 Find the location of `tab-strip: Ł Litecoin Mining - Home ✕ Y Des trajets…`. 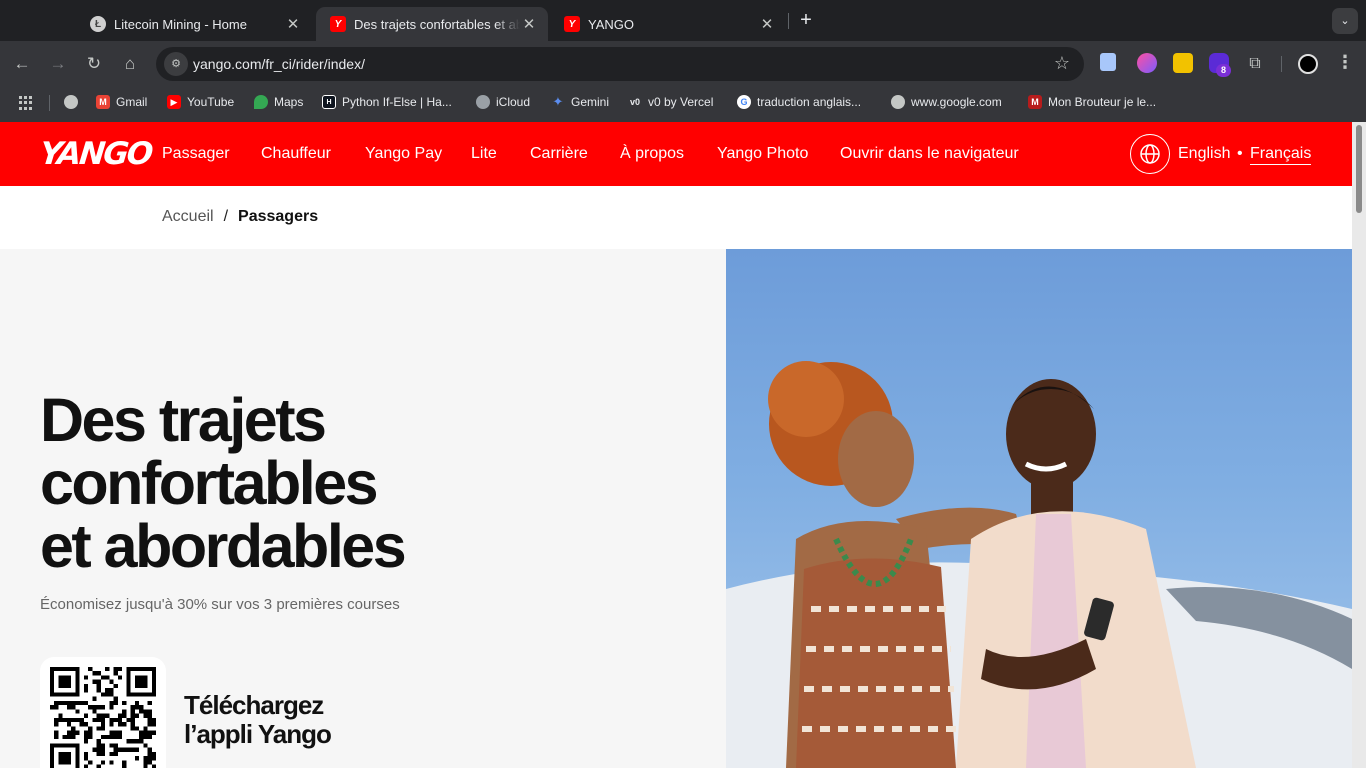

tab-strip: Ł Litecoin Mining - Home ✕ Y Des trajets… is located at coordinates (683, 20).